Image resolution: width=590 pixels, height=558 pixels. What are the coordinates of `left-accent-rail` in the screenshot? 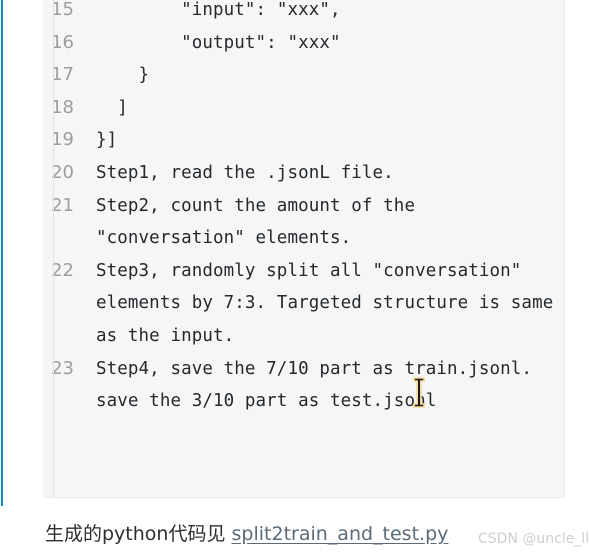 It's located at (2, 253).